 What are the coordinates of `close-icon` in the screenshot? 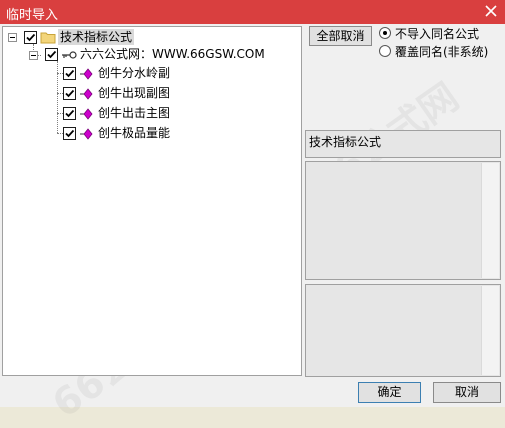 It's located at (491, 11).